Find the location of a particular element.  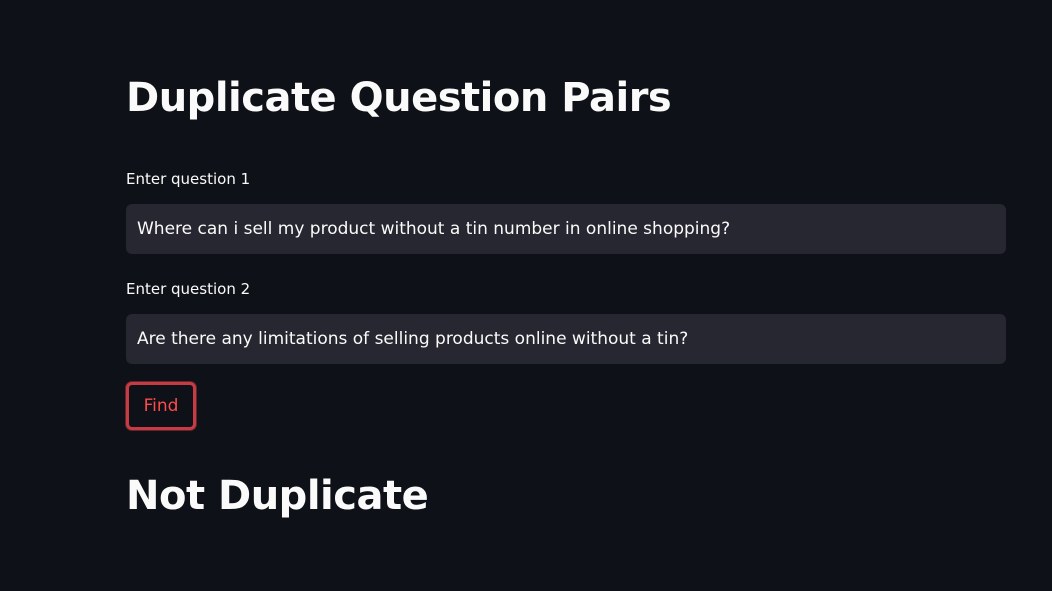

question1-label: Enter question 1 is located at coordinates (188, 179).